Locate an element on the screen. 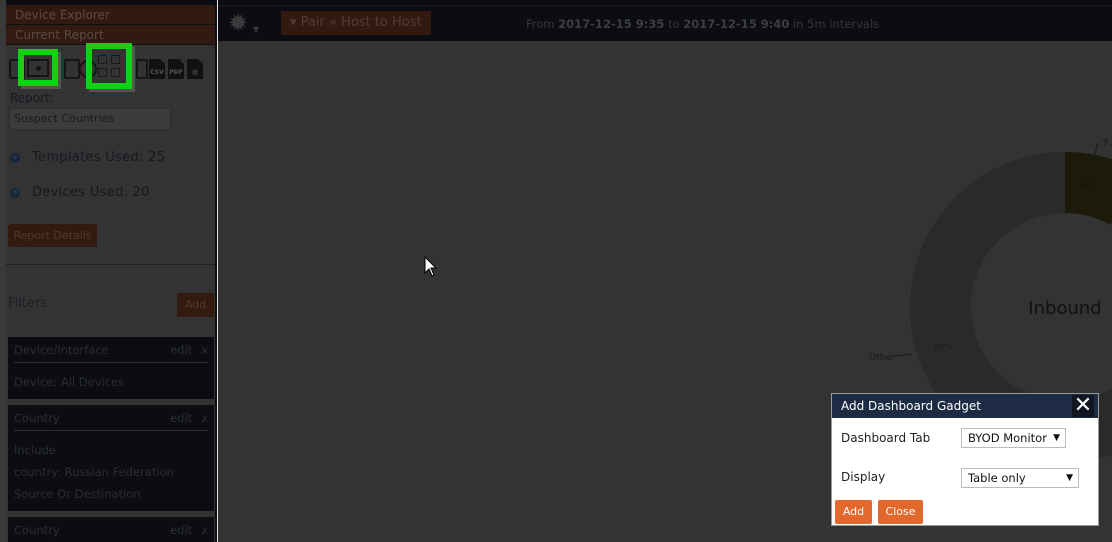 This screenshot has height=542, width=1112. report-name-field: Suspect Countries is located at coordinates (90, 119).